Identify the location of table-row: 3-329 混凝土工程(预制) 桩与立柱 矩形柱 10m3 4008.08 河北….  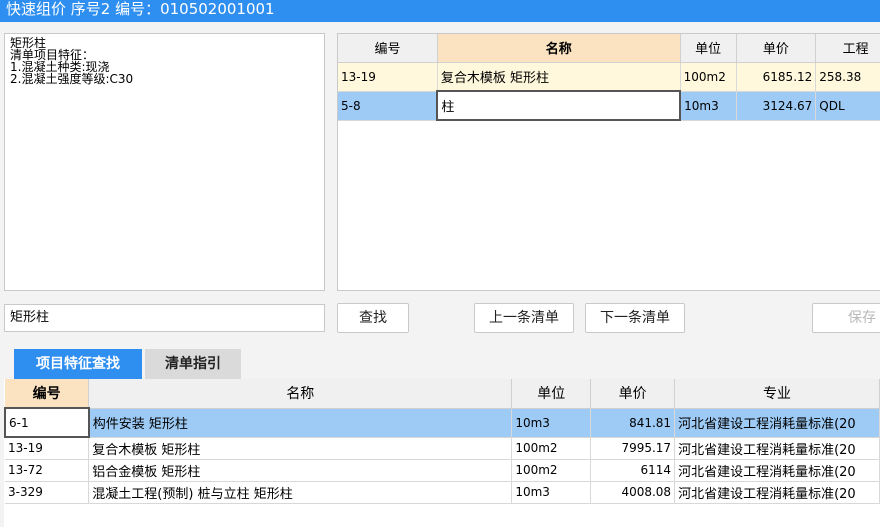
(442, 492).